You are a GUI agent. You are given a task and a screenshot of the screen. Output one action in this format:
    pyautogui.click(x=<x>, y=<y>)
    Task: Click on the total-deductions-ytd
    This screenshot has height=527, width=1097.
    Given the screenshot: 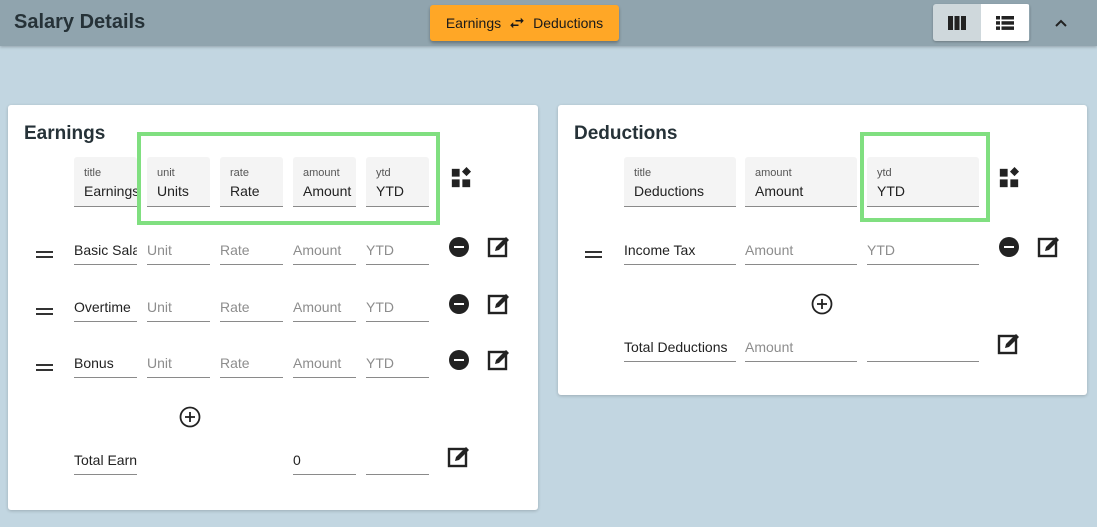 What is the action you would take?
    pyautogui.click(x=923, y=349)
    